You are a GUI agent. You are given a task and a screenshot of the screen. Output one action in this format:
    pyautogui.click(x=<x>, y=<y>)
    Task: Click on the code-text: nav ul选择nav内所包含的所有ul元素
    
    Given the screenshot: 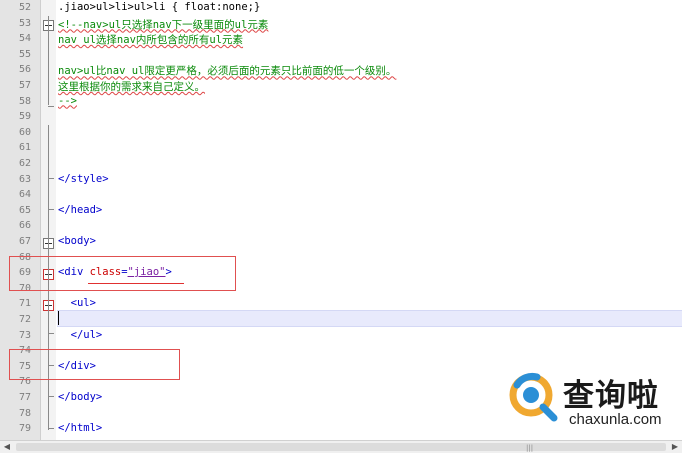 What is the action you would take?
    pyautogui.click(x=151, y=40)
    